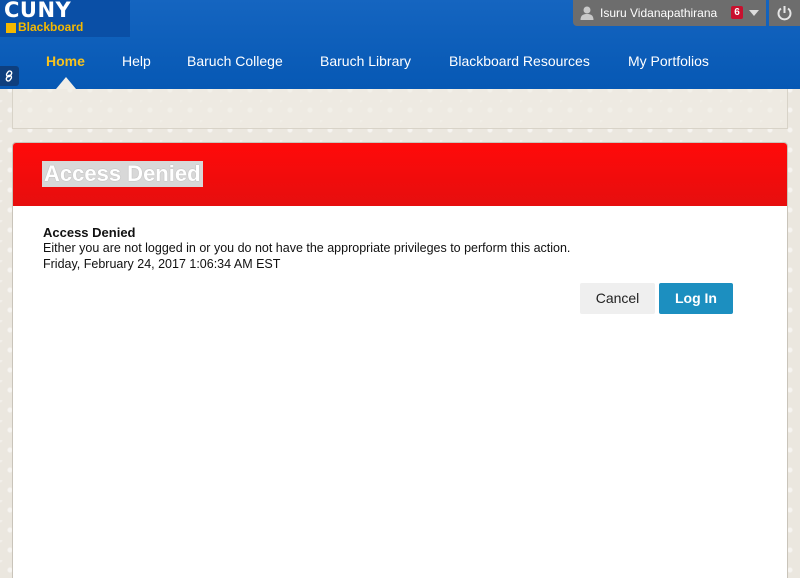 Image resolution: width=800 pixels, height=578 pixels. I want to click on quick-links-button, so click(9, 76).